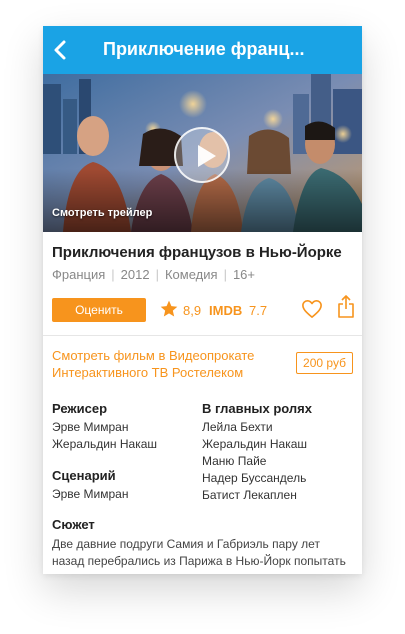  I want to click on director-name: Эрве Мимран, so click(90, 427).